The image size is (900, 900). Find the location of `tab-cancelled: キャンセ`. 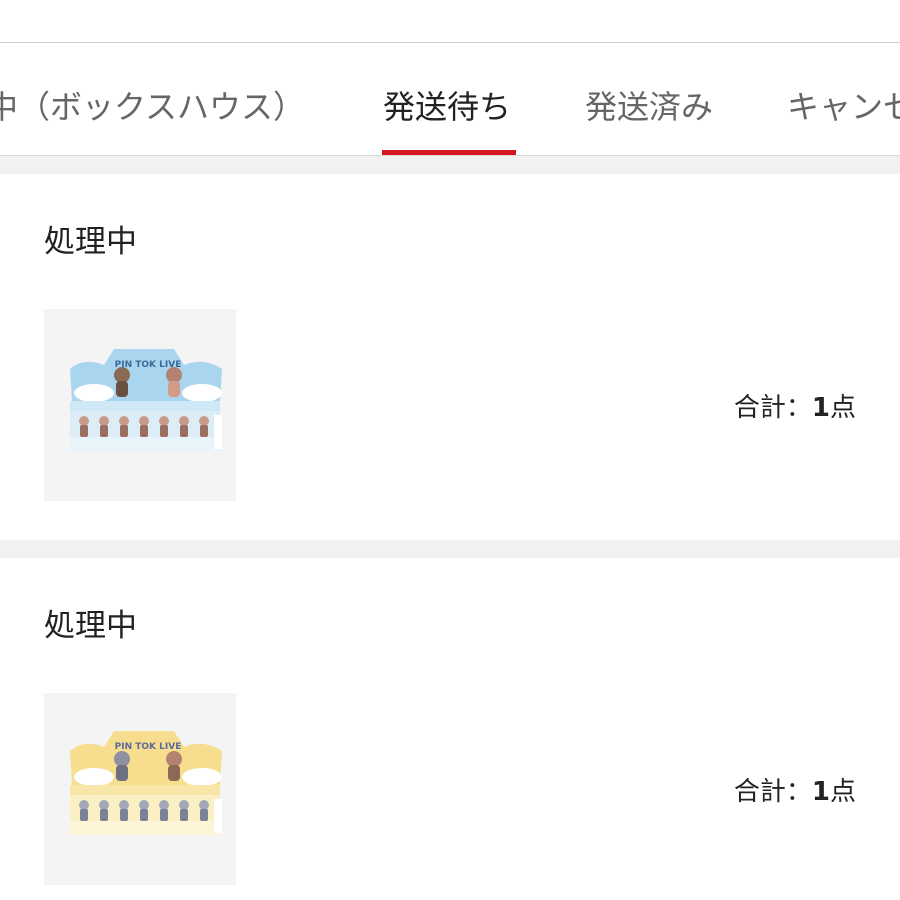

tab-cancelled: キャンセ is located at coordinates (843, 107).